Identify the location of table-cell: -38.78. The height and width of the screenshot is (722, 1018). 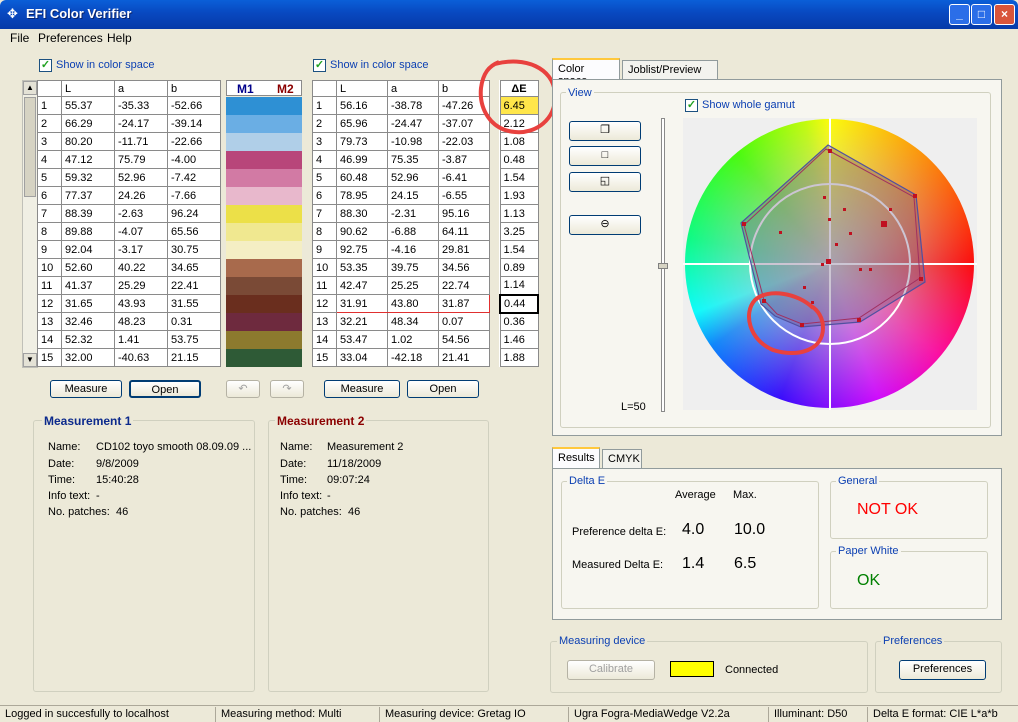
(413, 105).